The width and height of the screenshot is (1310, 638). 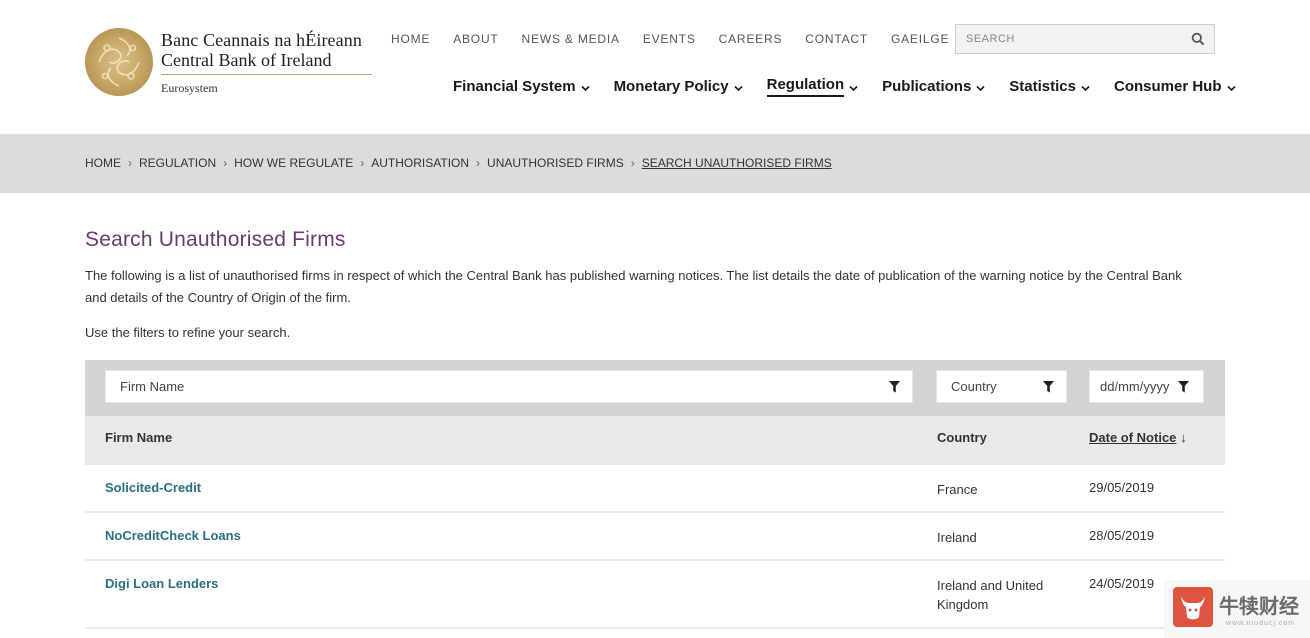 I want to click on watermark: 牛犊财经 www.niuducj.com, so click(x=1237, y=609).